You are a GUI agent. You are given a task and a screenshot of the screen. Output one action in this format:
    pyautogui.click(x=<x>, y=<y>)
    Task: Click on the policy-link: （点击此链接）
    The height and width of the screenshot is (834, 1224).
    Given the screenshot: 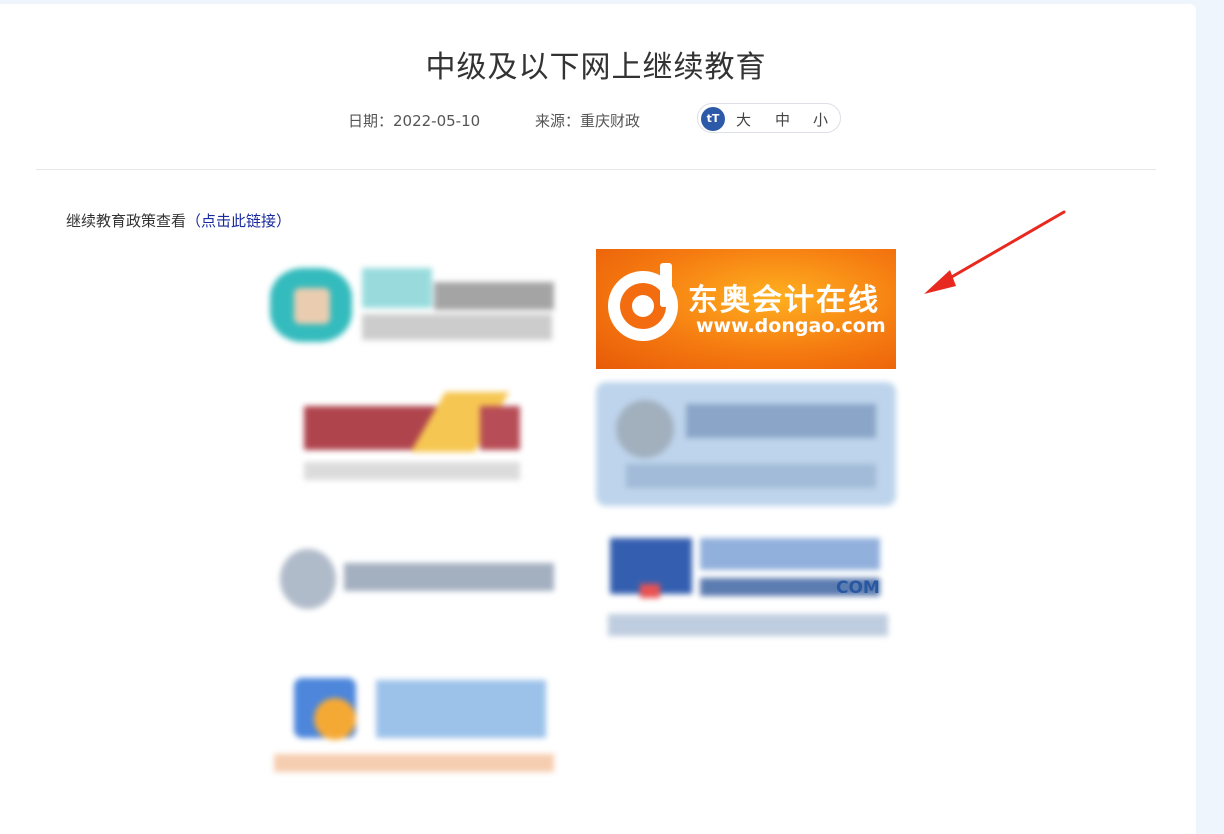 What is the action you would take?
    pyautogui.click(x=238, y=221)
    